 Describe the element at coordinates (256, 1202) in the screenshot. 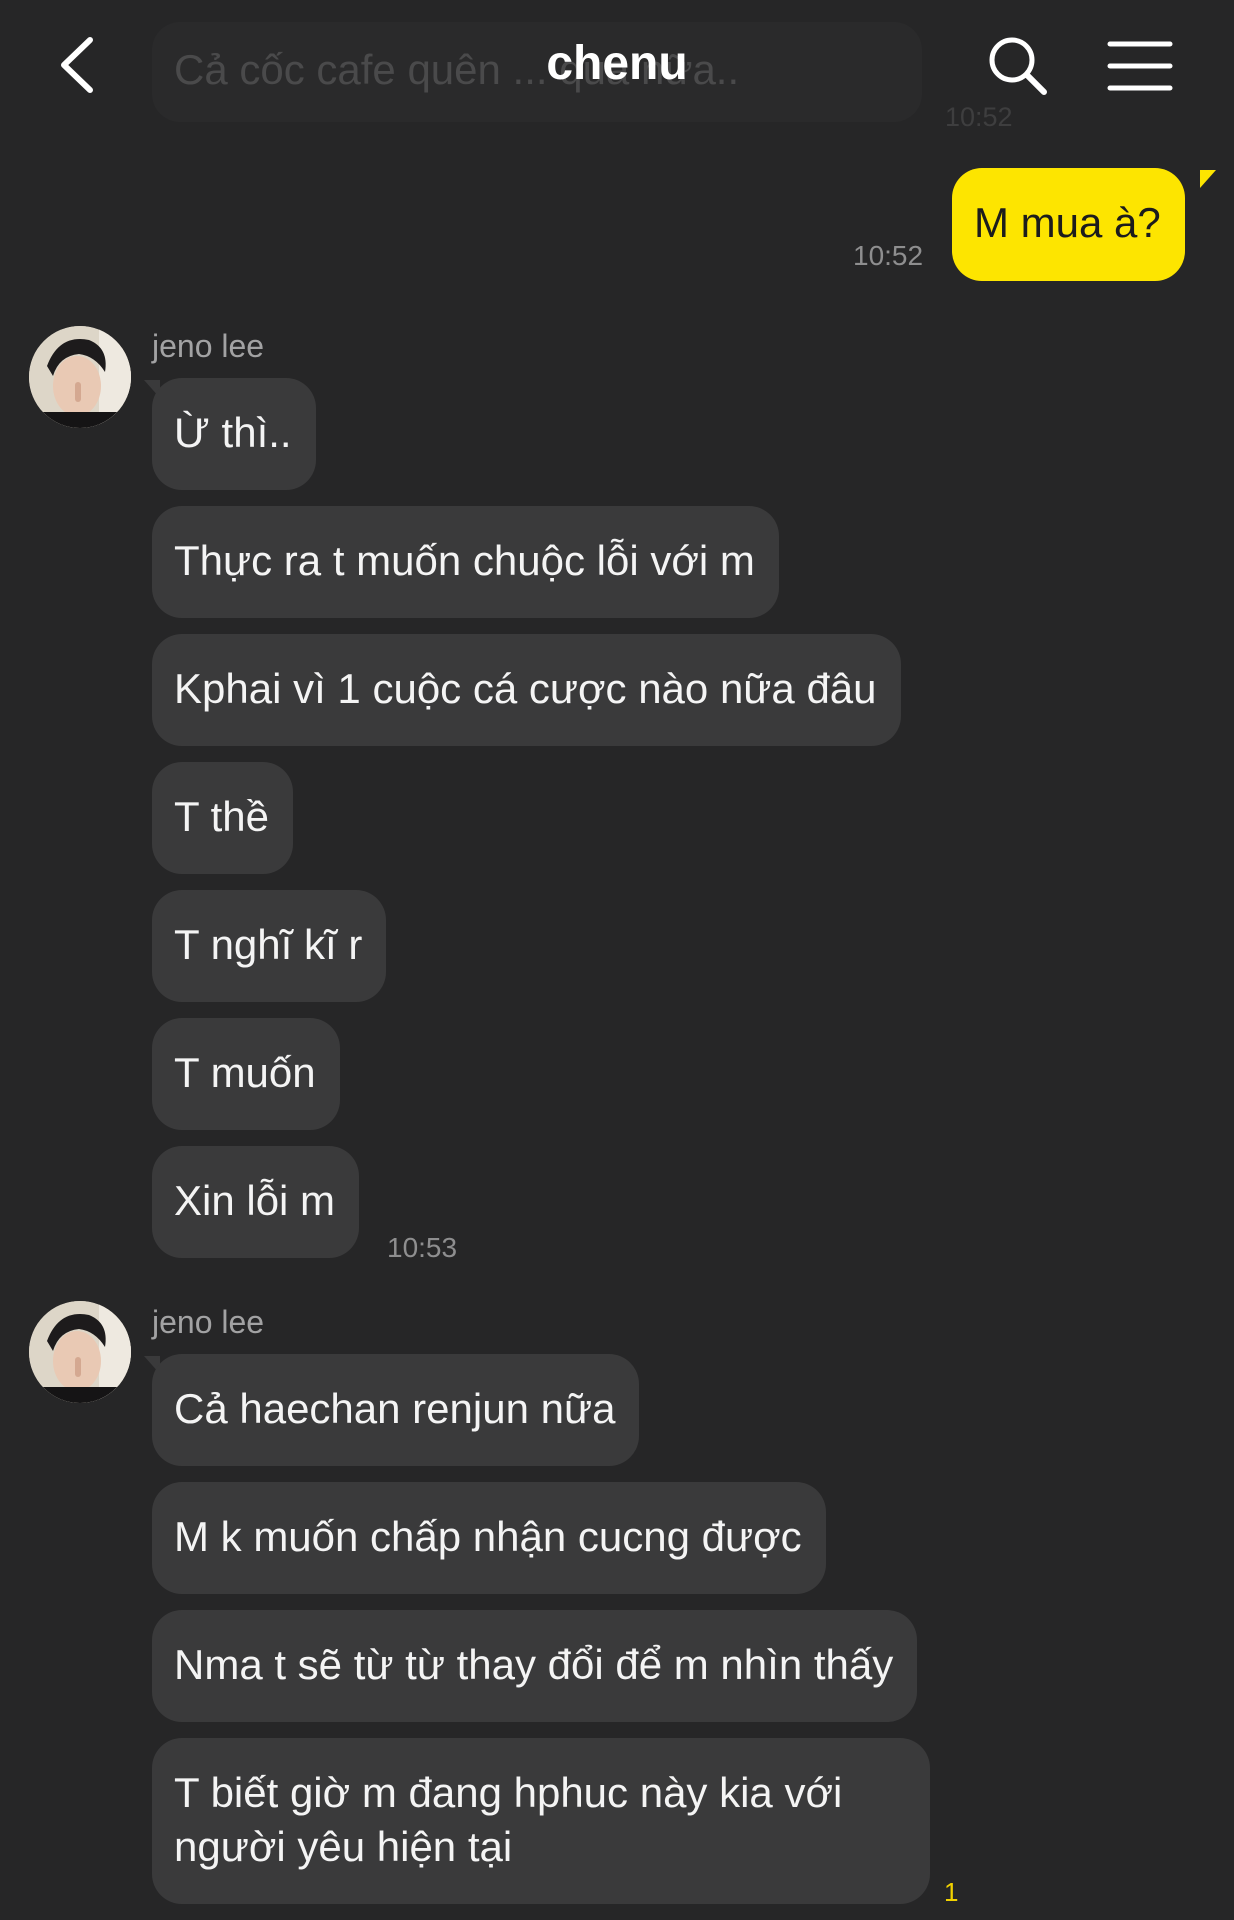

I see `incoming-message-bubble: Xin lỗi m` at that location.